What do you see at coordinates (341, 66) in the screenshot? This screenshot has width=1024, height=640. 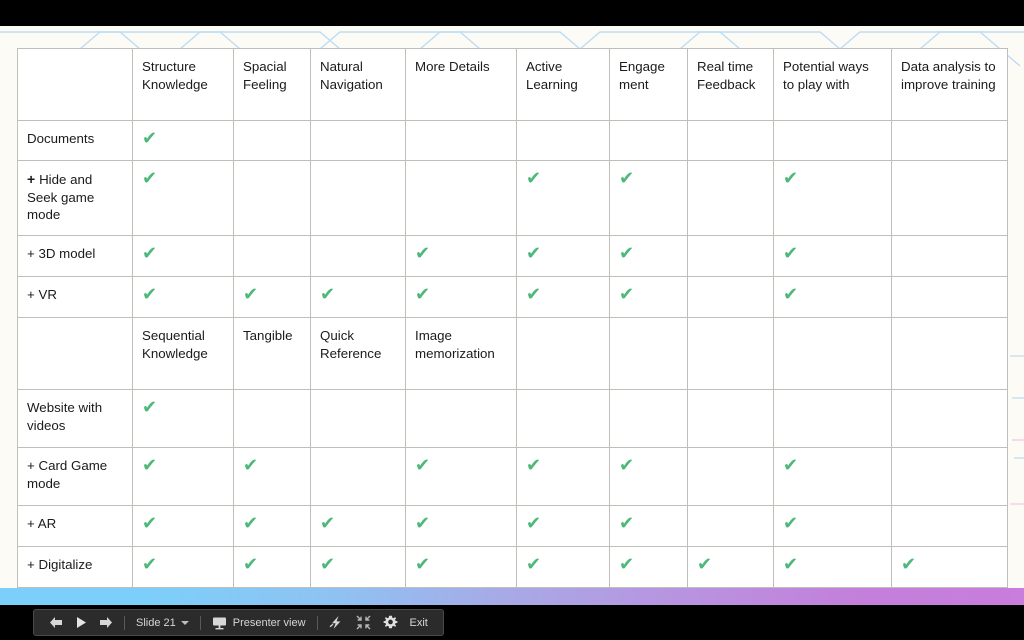 I see `header-text-line: Natural` at bounding box center [341, 66].